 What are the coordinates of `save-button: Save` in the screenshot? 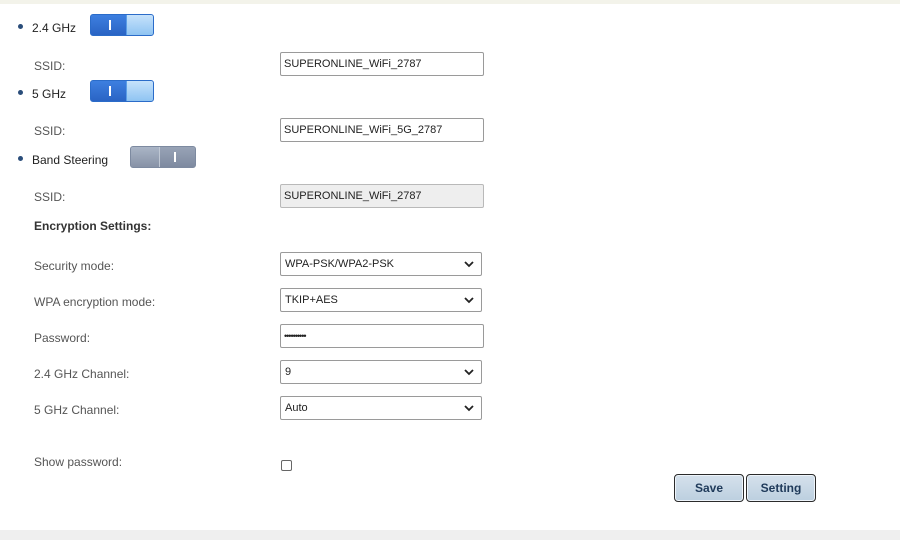 It's located at (709, 488).